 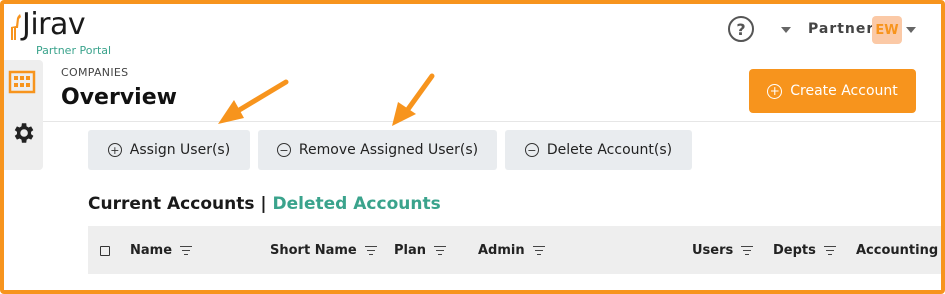 I want to click on column-header-plan: Plan, so click(x=420, y=250).